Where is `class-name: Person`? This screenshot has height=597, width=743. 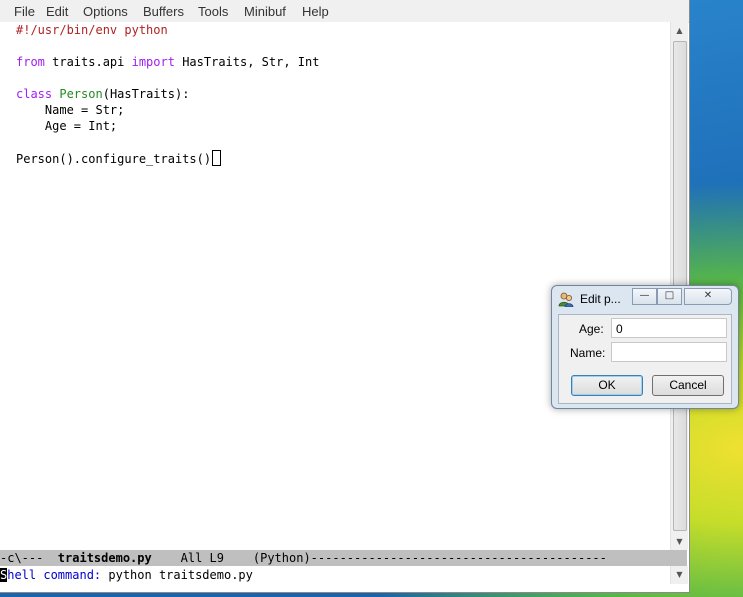
class-name: Person is located at coordinates (81, 94).